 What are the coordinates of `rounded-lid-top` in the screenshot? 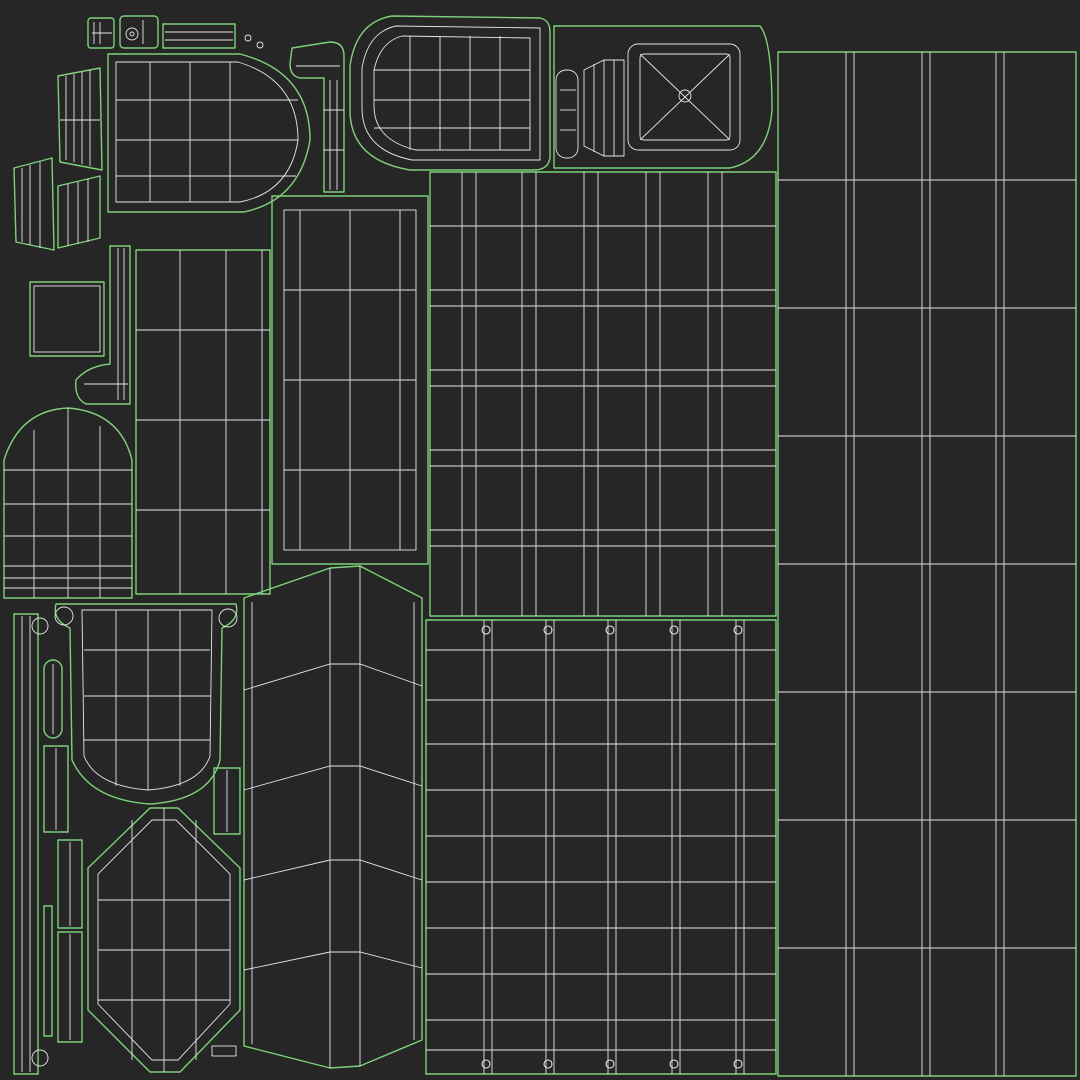 It's located at (450, 93).